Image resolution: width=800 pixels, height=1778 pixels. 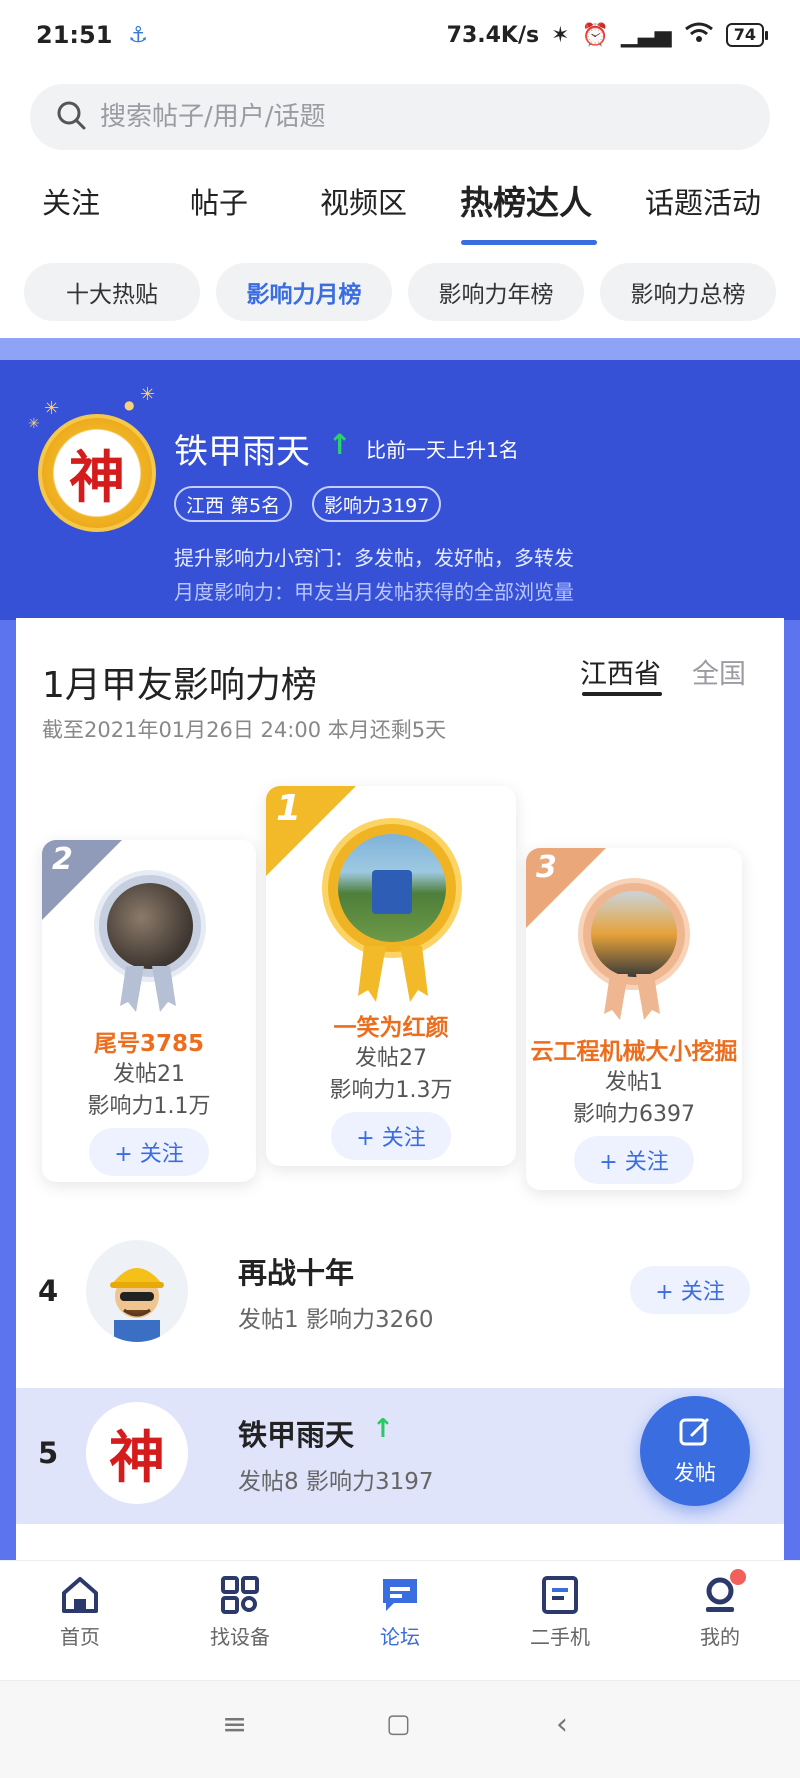 What do you see at coordinates (646, 35) in the screenshot?
I see `signal-icon: ▁▃▅` at bounding box center [646, 35].